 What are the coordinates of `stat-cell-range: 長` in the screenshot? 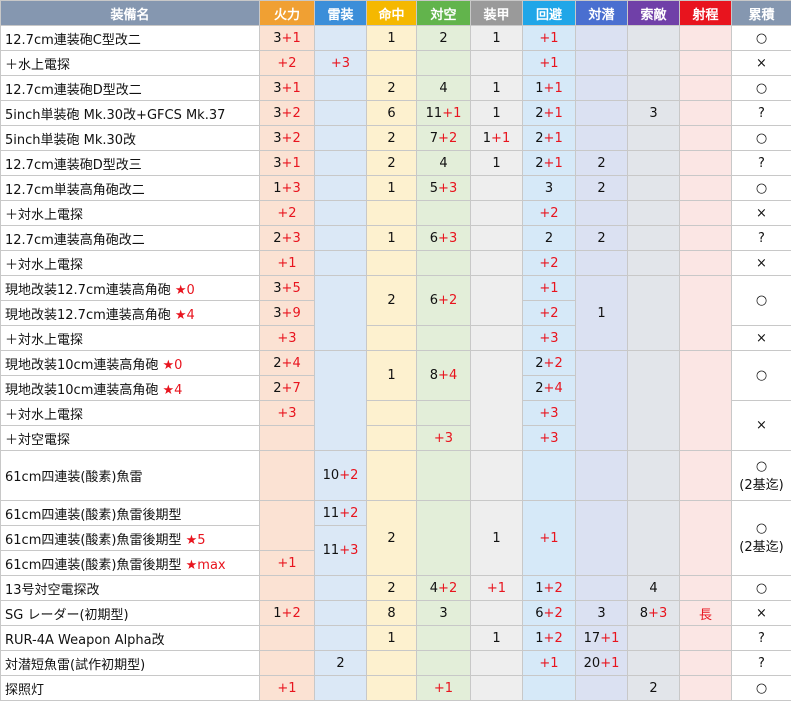 It's located at (705, 613).